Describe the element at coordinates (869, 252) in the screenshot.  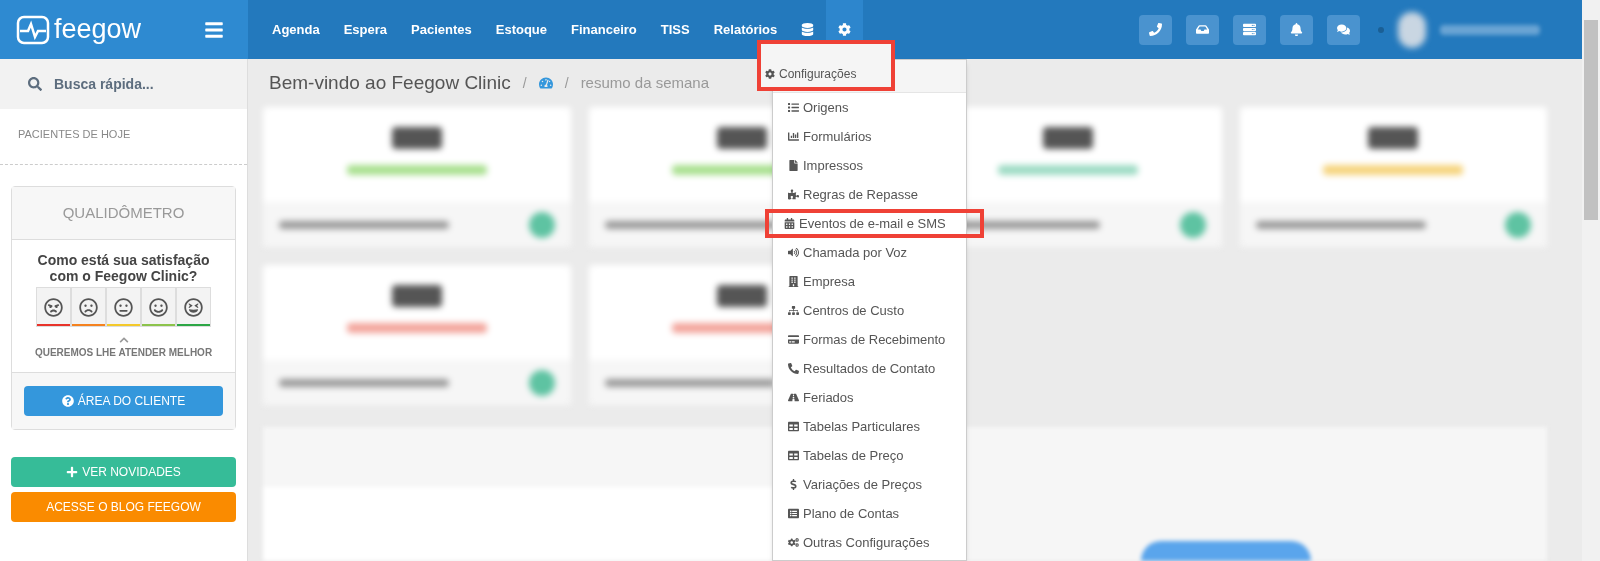
I see `dropdown-item: Chamada por Voz` at that location.